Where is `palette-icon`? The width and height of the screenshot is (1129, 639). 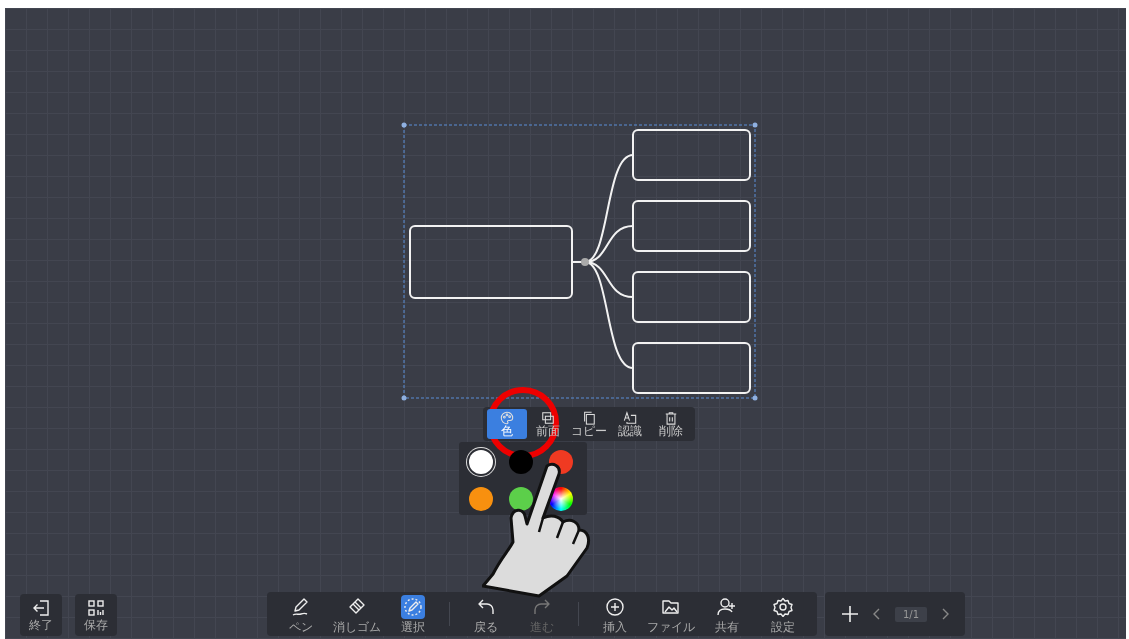
palette-icon is located at coordinates (507, 418).